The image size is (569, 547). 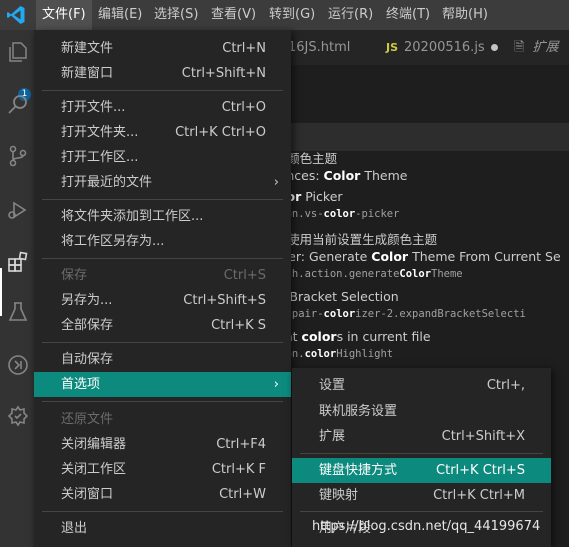 What do you see at coordinates (519, 47) in the screenshot?
I see `preview-file-icon: 🗎` at bounding box center [519, 47].